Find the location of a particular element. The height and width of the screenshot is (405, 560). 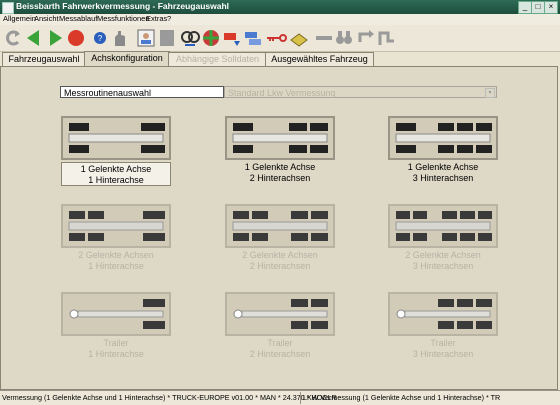

axle-option-trailer-2-rear: Trailer 2 Hinterachsen is located at coordinates (280, 327).